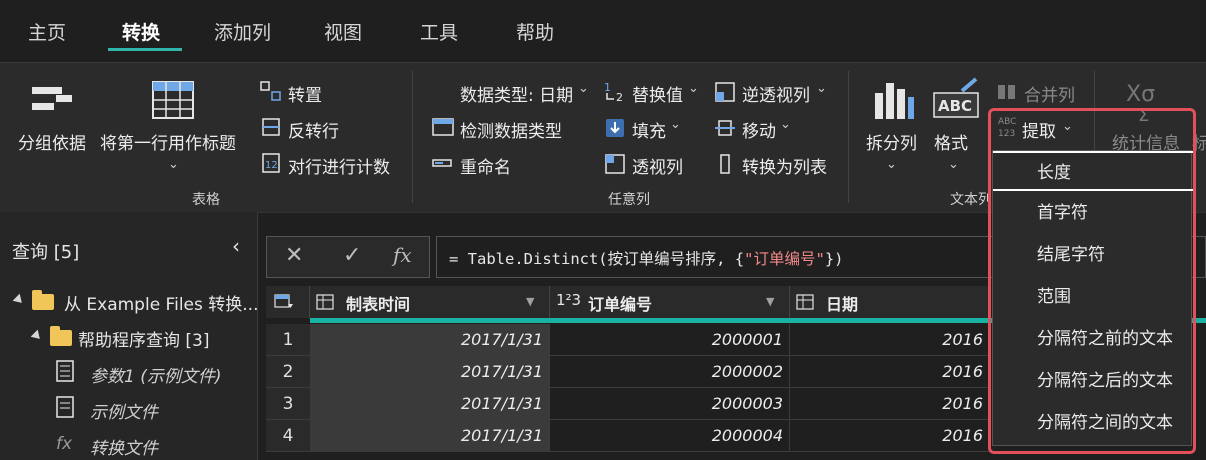  I want to click on cell-order: 2000002, so click(670, 372).